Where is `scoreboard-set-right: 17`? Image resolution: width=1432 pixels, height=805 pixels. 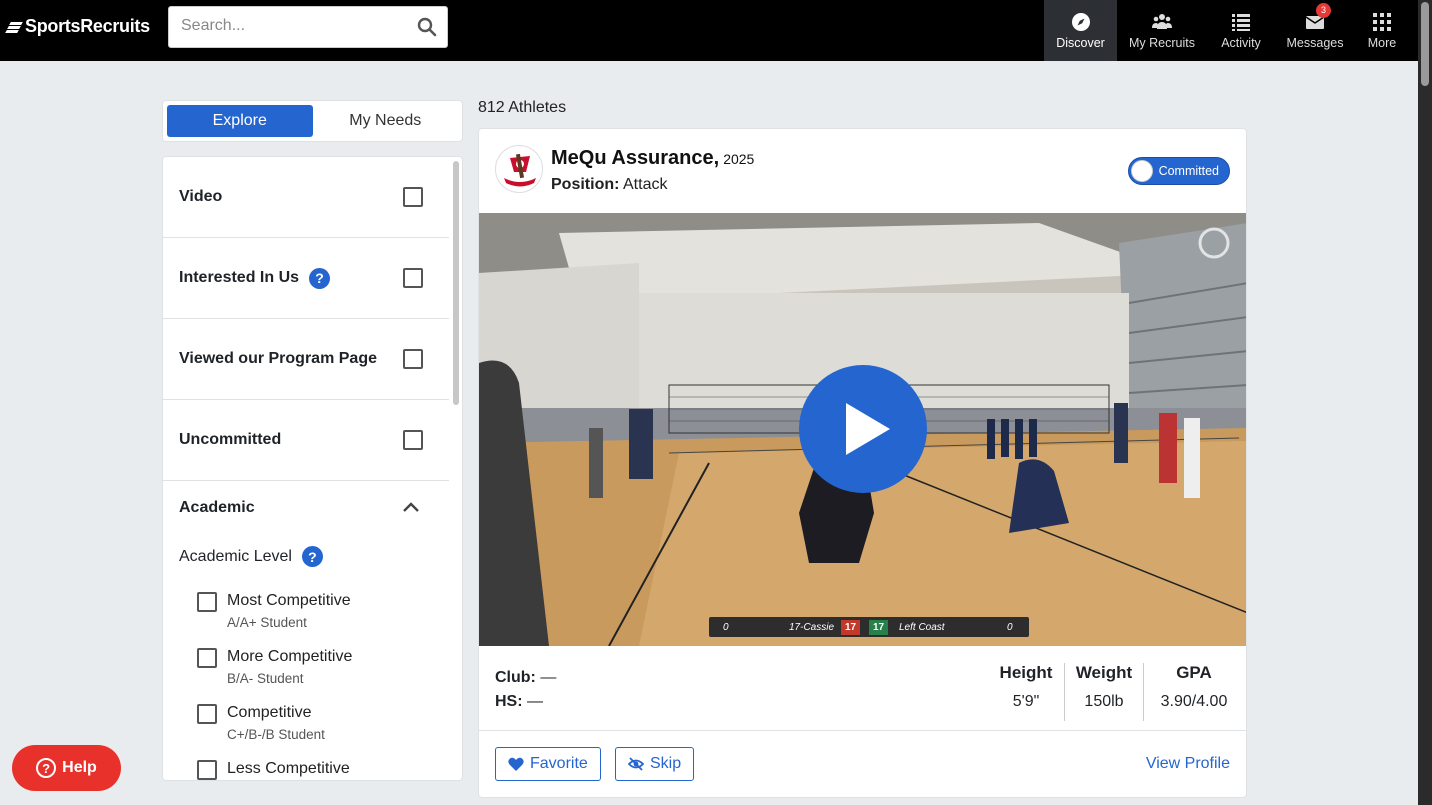 scoreboard-set-right: 17 is located at coordinates (879, 627).